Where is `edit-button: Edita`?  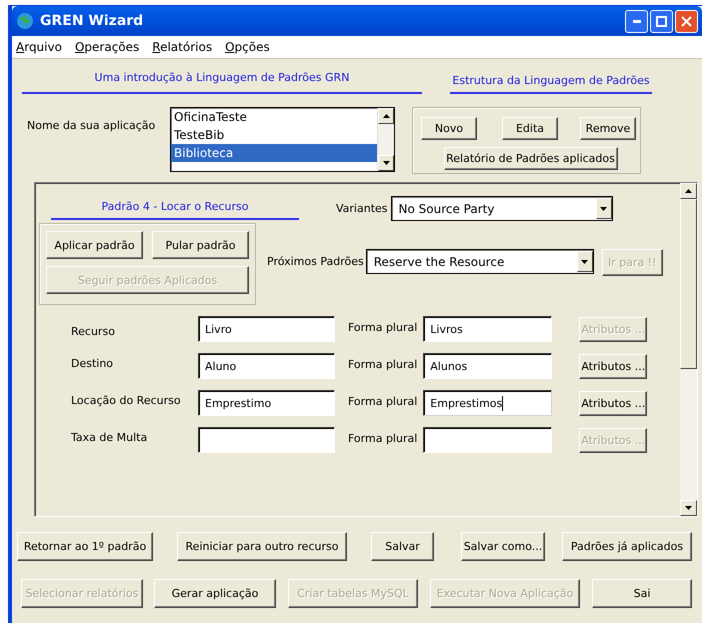
edit-button: Edita is located at coordinates (530, 128).